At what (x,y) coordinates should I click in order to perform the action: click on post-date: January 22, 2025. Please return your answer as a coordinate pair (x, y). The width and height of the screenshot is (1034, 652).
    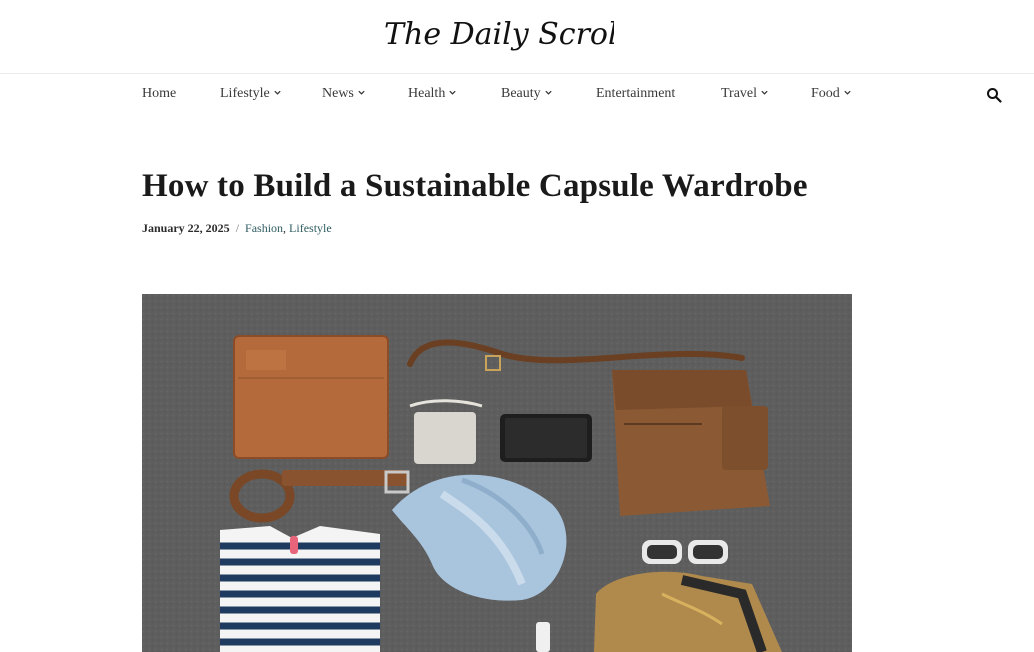
    Looking at the image, I should click on (186, 228).